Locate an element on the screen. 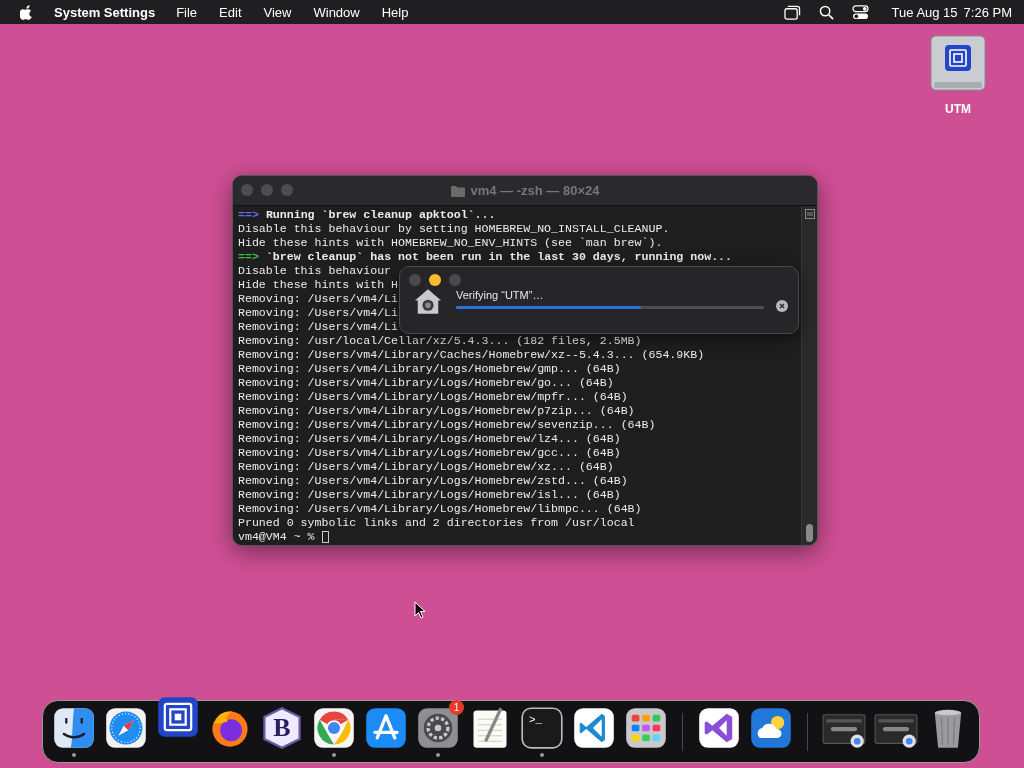 Image resolution: width=1024 pixels, height=768 pixels. ribbon-icon is located at coordinates (719, 728).